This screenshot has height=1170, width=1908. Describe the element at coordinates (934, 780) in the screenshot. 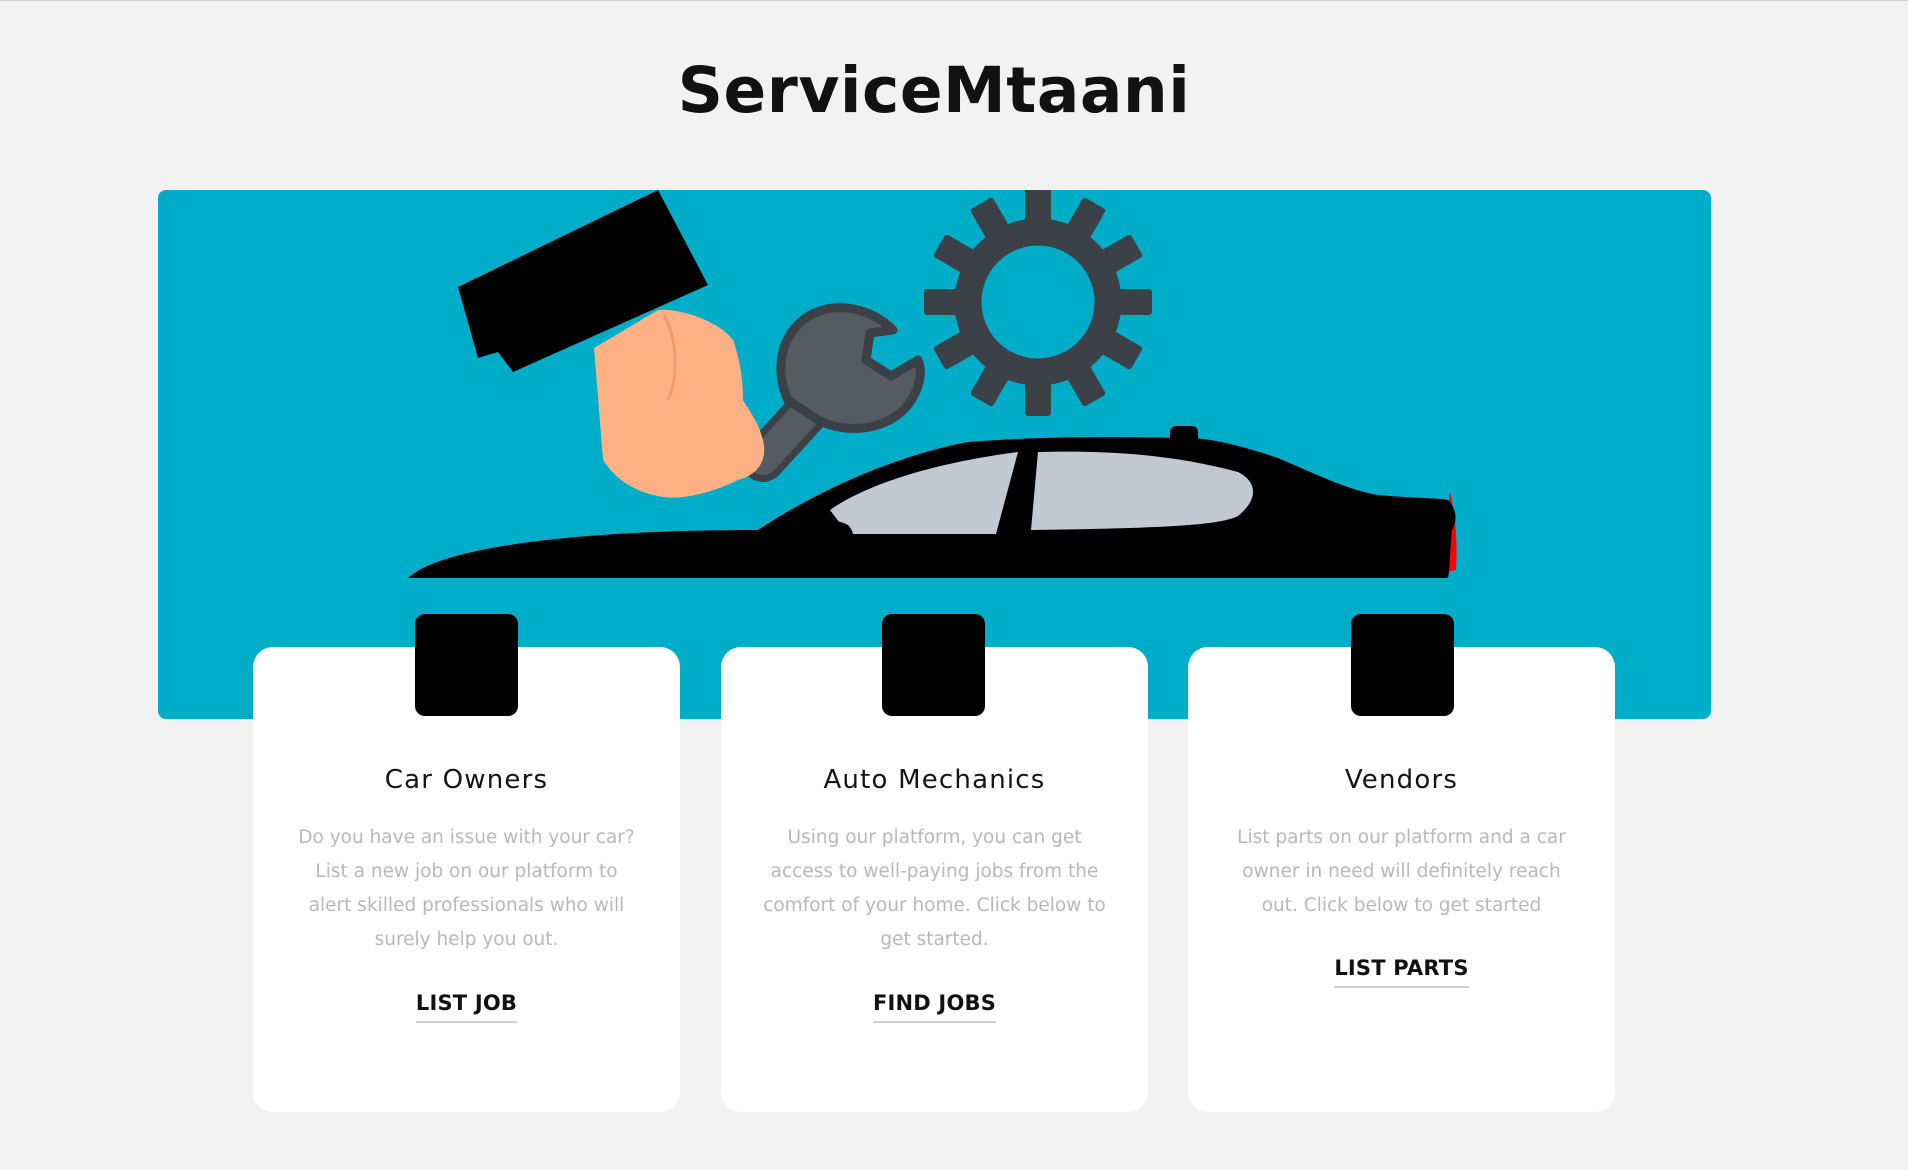

I see `card-title: Auto Mechanics` at that location.